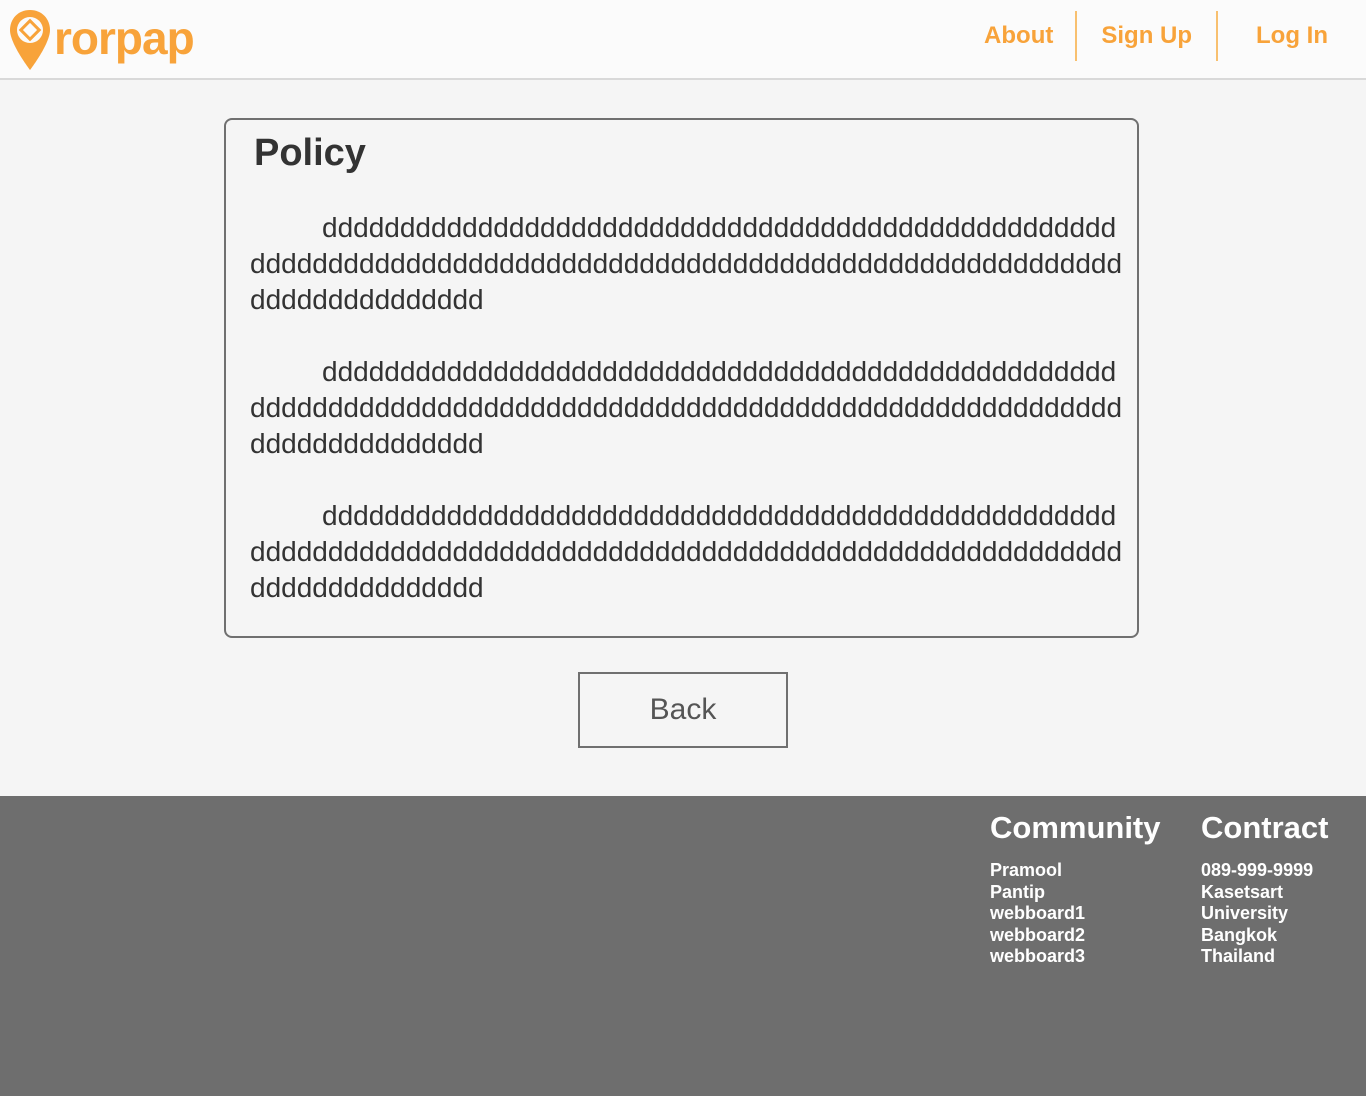 The width and height of the screenshot is (1366, 1096). What do you see at coordinates (1238, 956) in the screenshot?
I see `footer-contract-item: Thailand` at bounding box center [1238, 956].